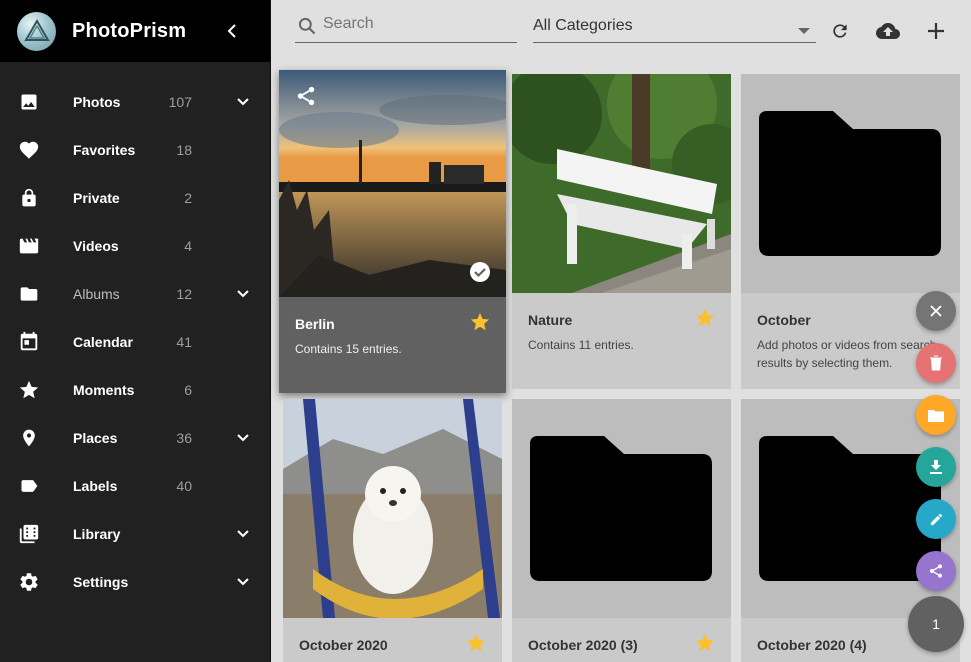 The height and width of the screenshot is (662, 971). What do you see at coordinates (135, 582) in the screenshot?
I see `sidebar-item-settings: Settings` at bounding box center [135, 582].